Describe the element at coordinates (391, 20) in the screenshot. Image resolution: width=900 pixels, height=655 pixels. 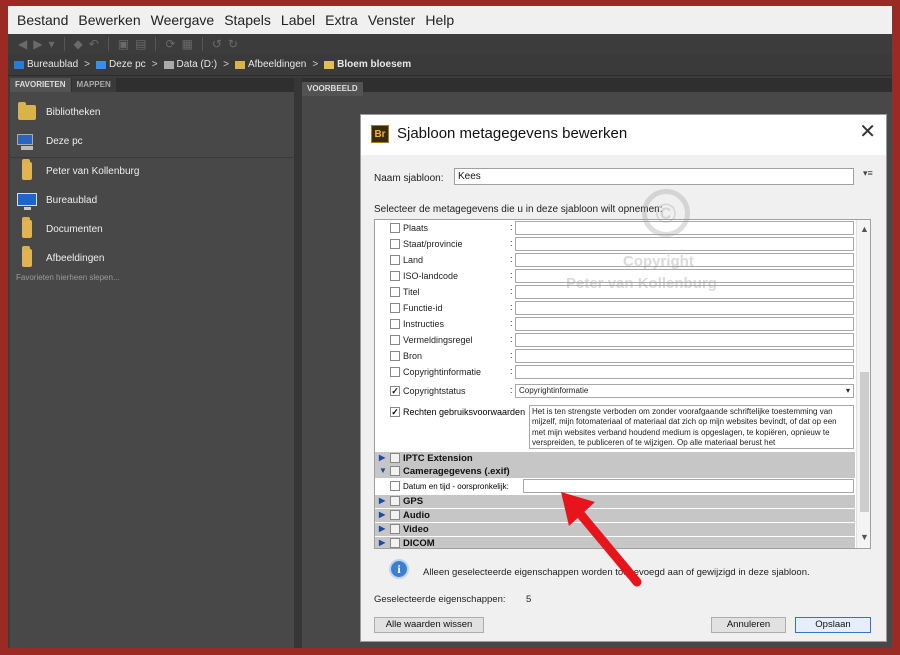
I see `menu-venster: Venster` at that location.